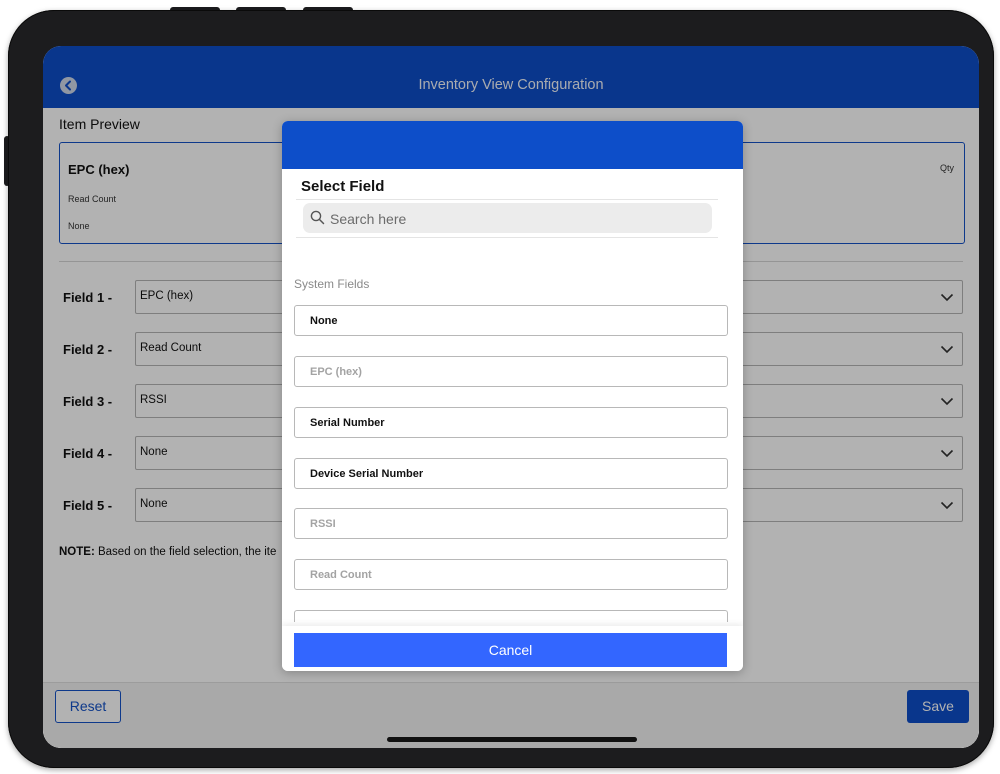  I want to click on dialog-title: Select Field, so click(343, 186).